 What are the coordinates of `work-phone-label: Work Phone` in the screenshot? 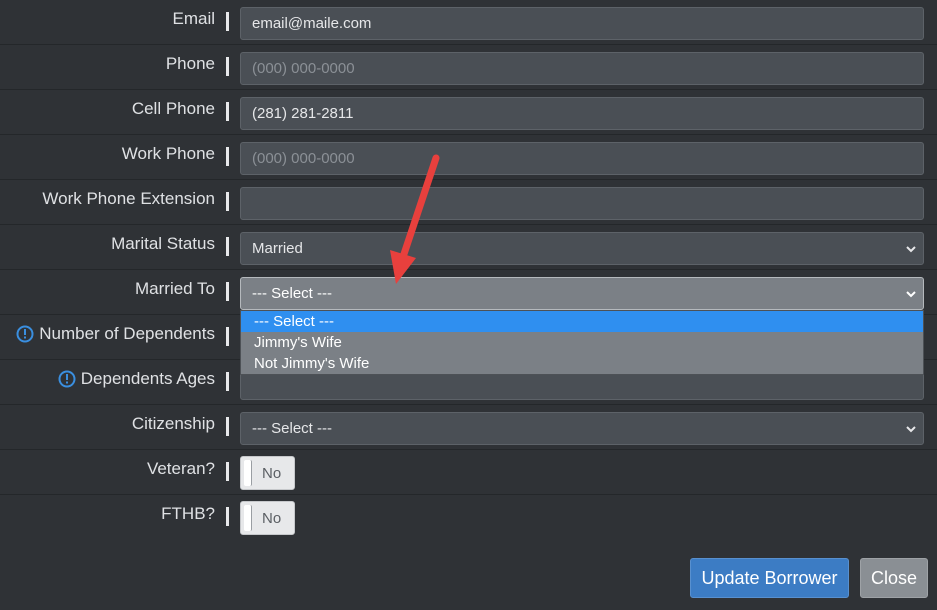 It's located at (168, 153).